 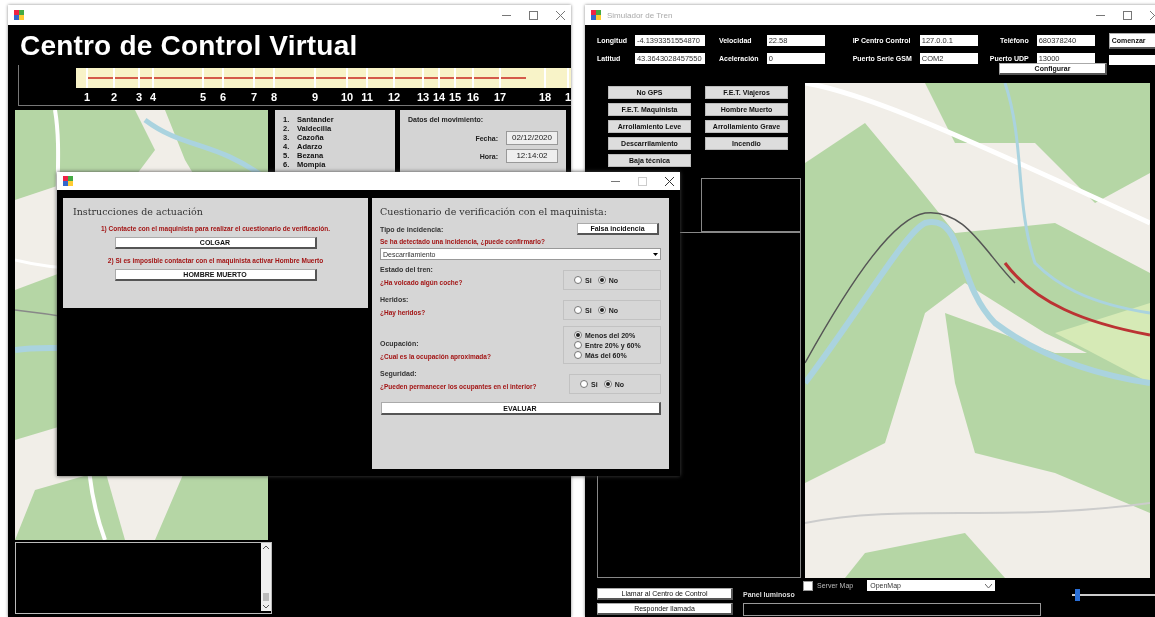 I want to click on checkbox, so click(x=808, y=585).